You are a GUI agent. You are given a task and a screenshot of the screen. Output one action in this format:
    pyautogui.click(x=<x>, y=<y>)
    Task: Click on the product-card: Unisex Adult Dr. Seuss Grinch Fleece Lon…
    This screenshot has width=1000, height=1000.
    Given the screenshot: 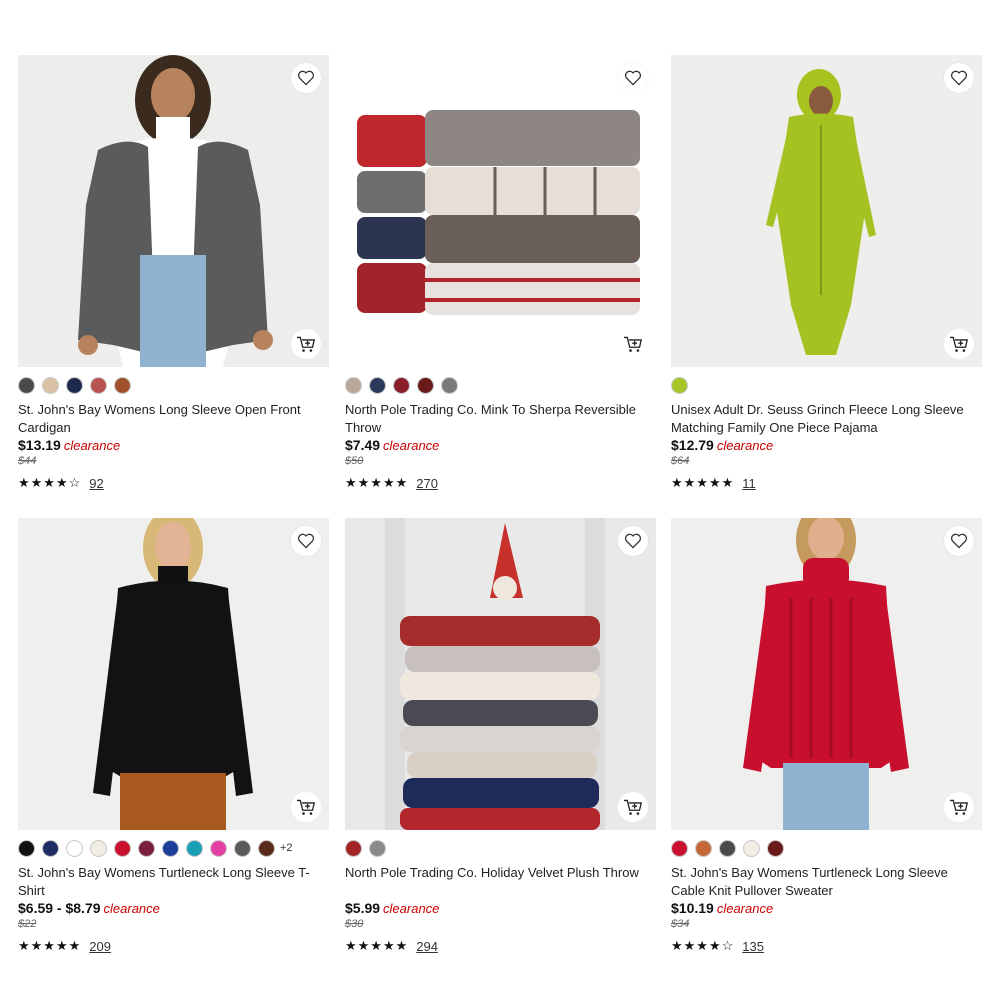 What is the action you would take?
    pyautogui.click(x=826, y=273)
    